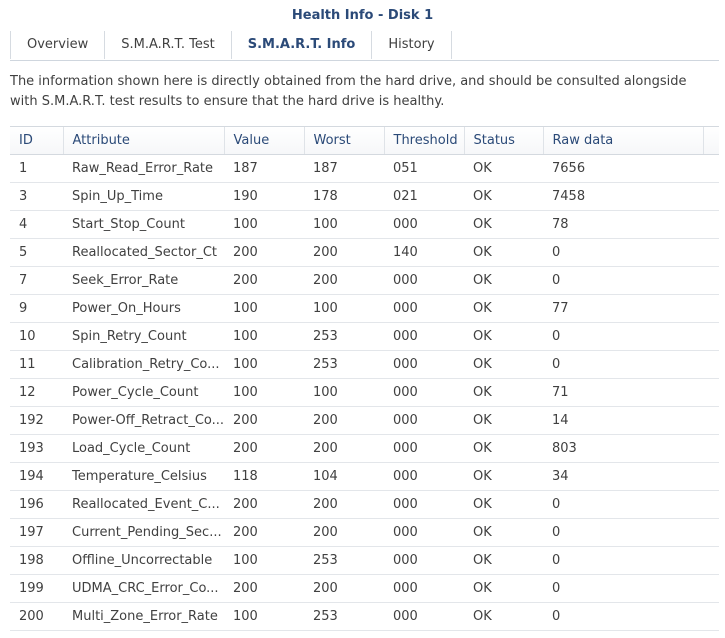 Image resolution: width=725 pixels, height=638 pixels. I want to click on table-row: 200 Multi_Zone_Error_Rate 100 253 000 OK 0, so click(364, 616).